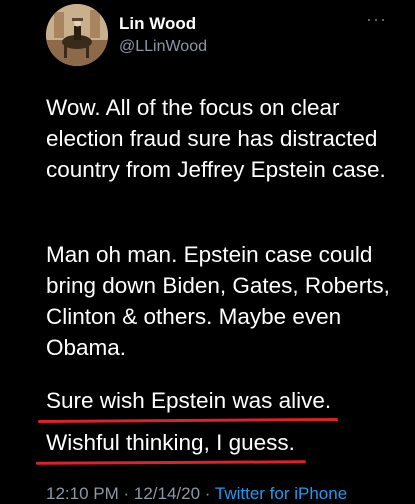  What do you see at coordinates (82, 493) in the screenshot?
I see `tweet-time: 12:10 PM` at bounding box center [82, 493].